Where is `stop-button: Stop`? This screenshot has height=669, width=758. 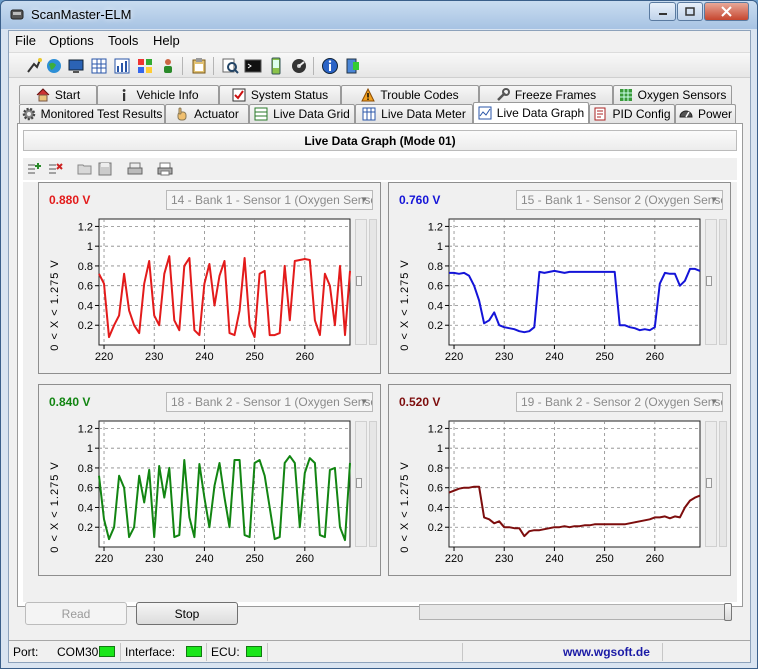
stop-button: Stop is located at coordinates (187, 613).